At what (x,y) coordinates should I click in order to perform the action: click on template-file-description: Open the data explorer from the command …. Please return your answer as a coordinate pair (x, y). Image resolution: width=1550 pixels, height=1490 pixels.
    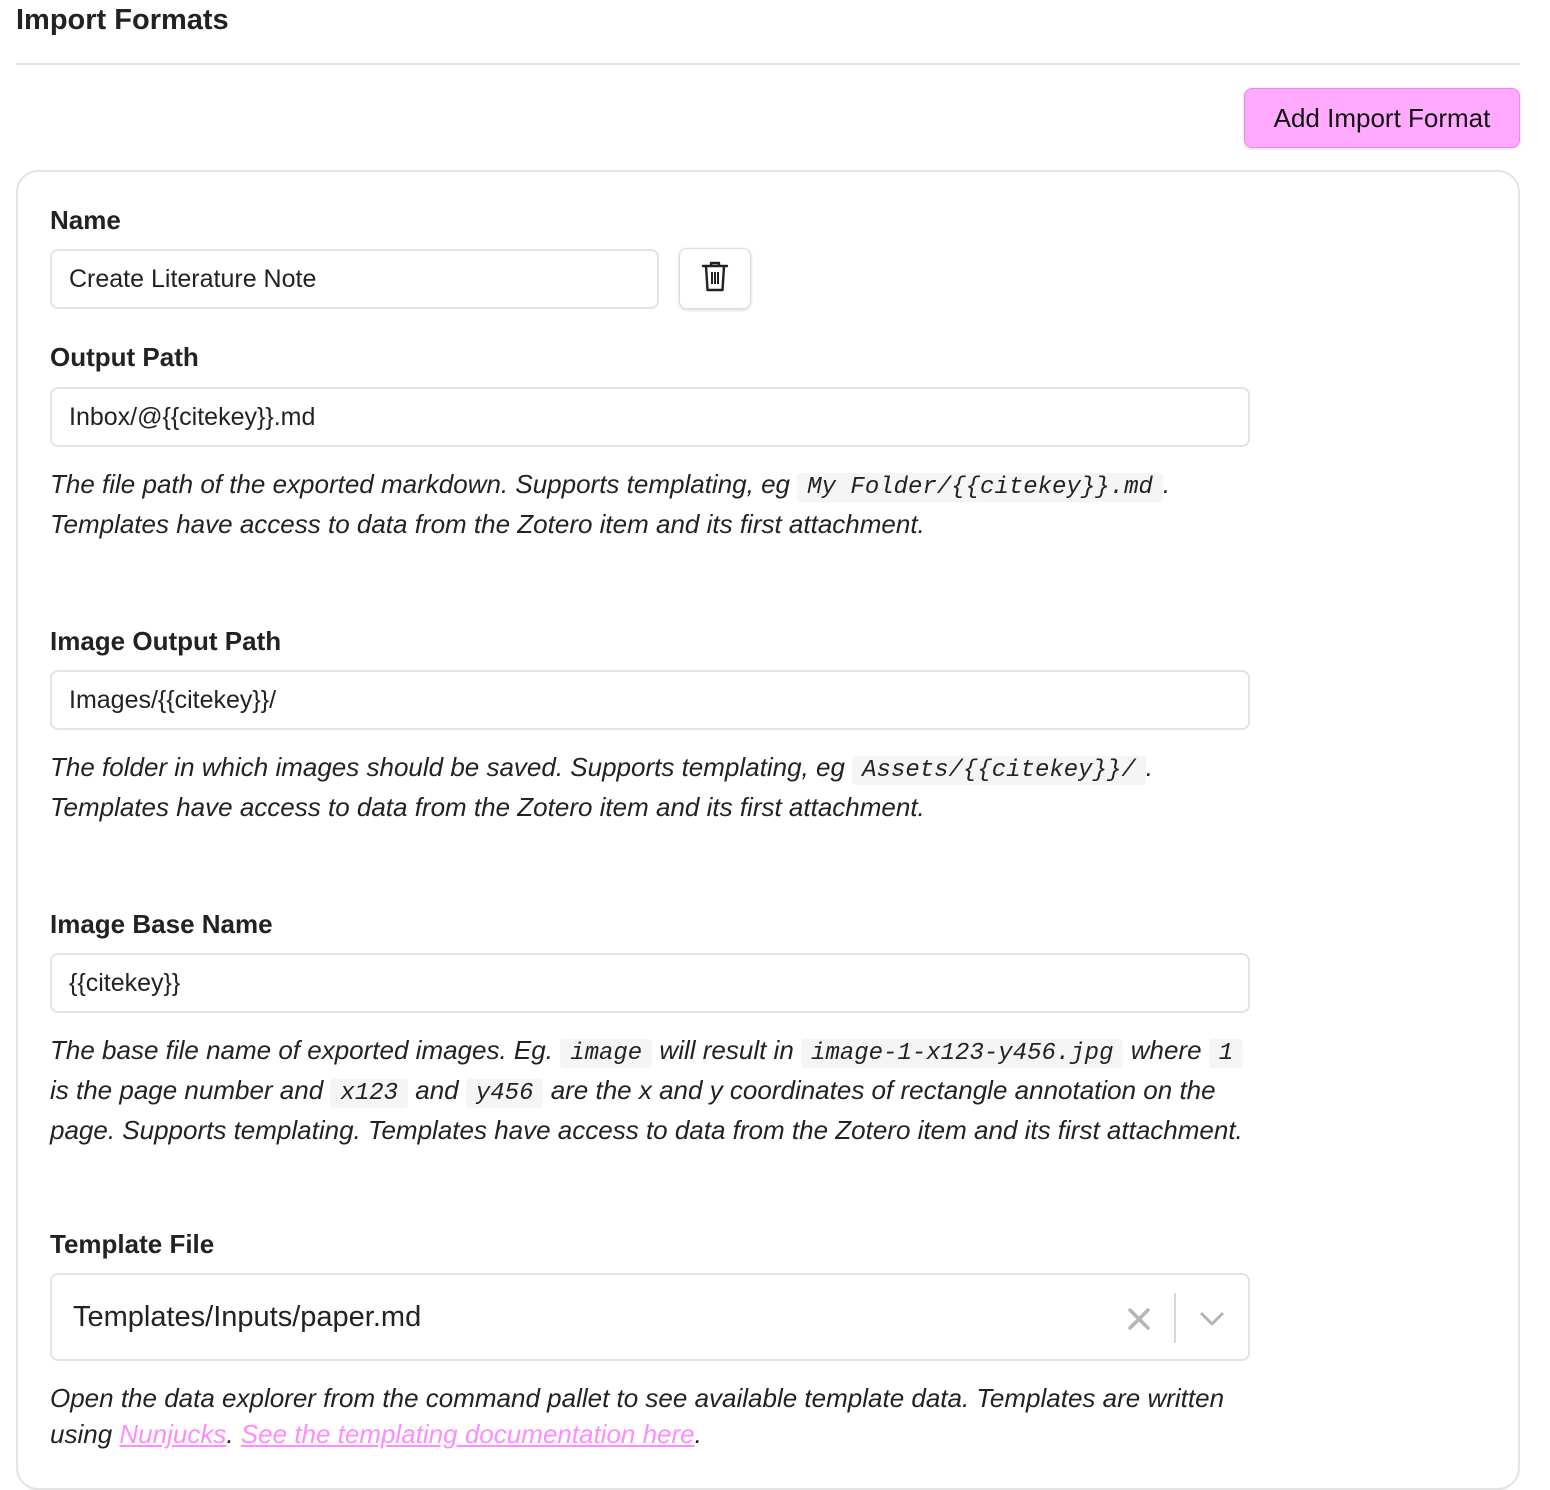
    Looking at the image, I should click on (637, 1416).